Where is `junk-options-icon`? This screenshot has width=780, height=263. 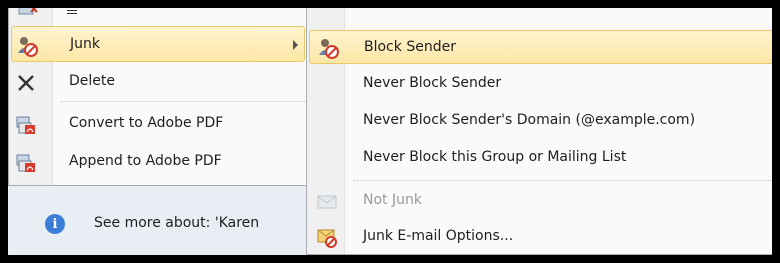 junk-options-icon is located at coordinates (327, 238).